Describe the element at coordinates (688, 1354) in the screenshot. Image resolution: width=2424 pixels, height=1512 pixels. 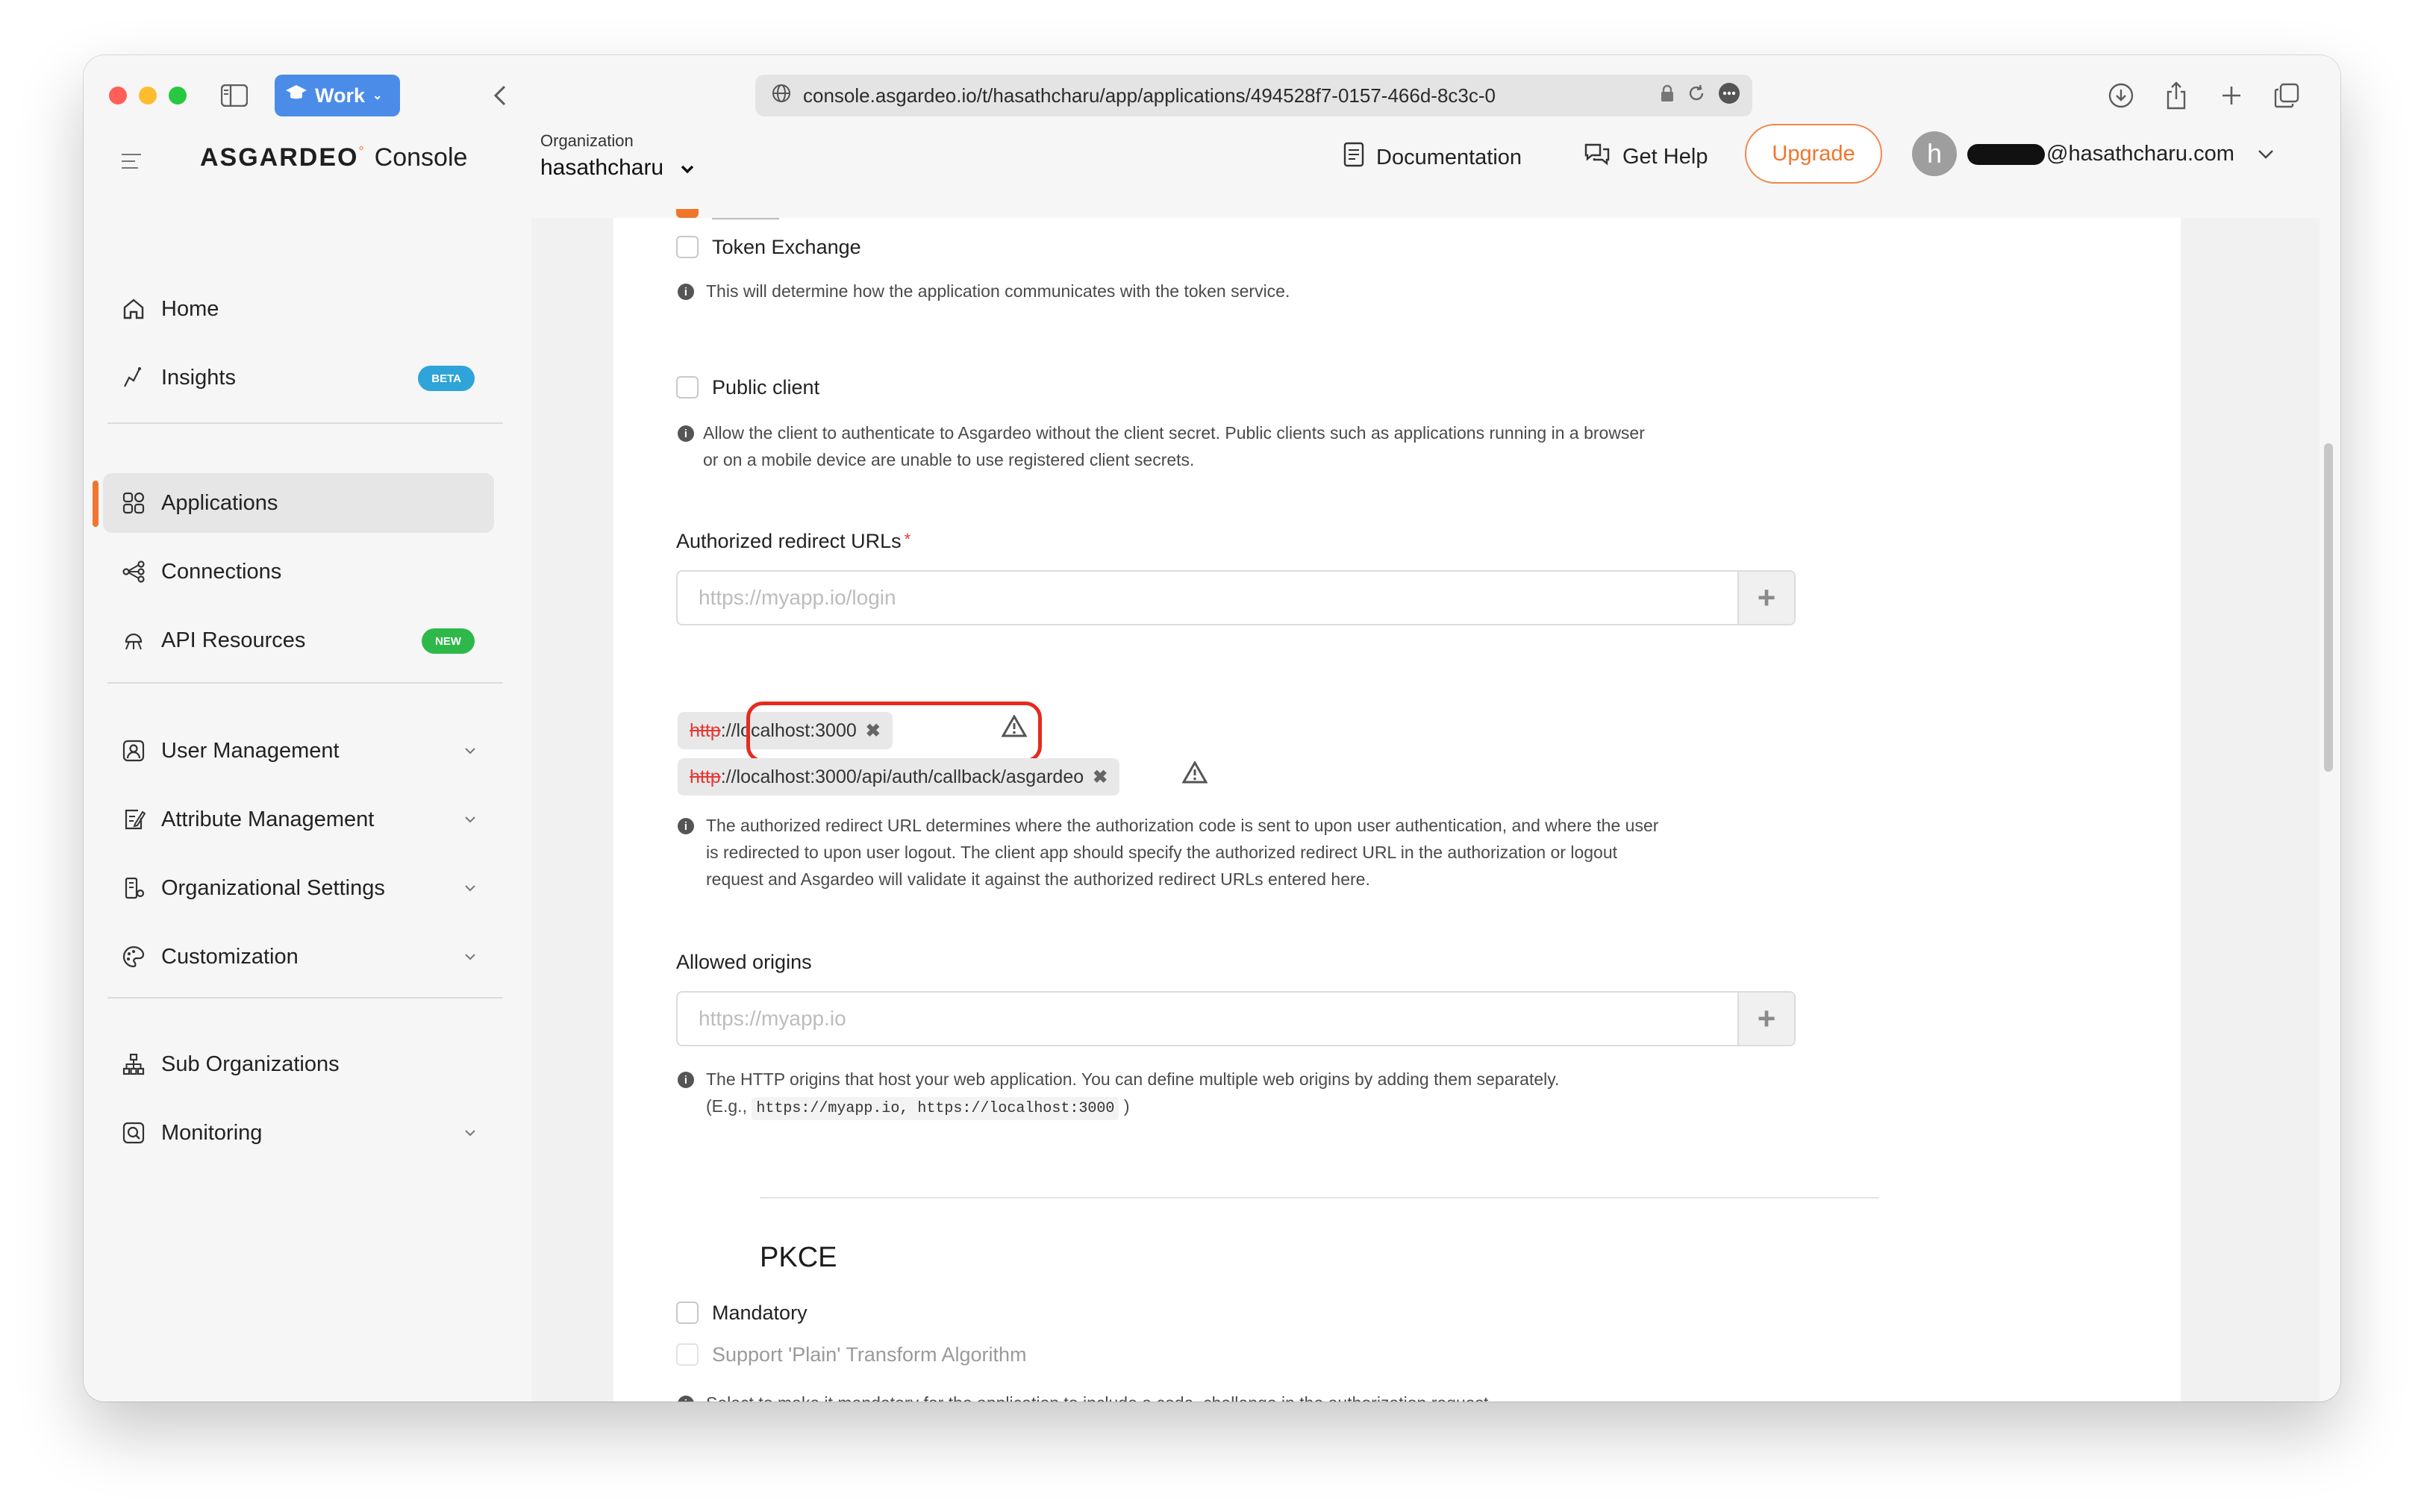
I see `pkce-plain-checkbox` at that location.